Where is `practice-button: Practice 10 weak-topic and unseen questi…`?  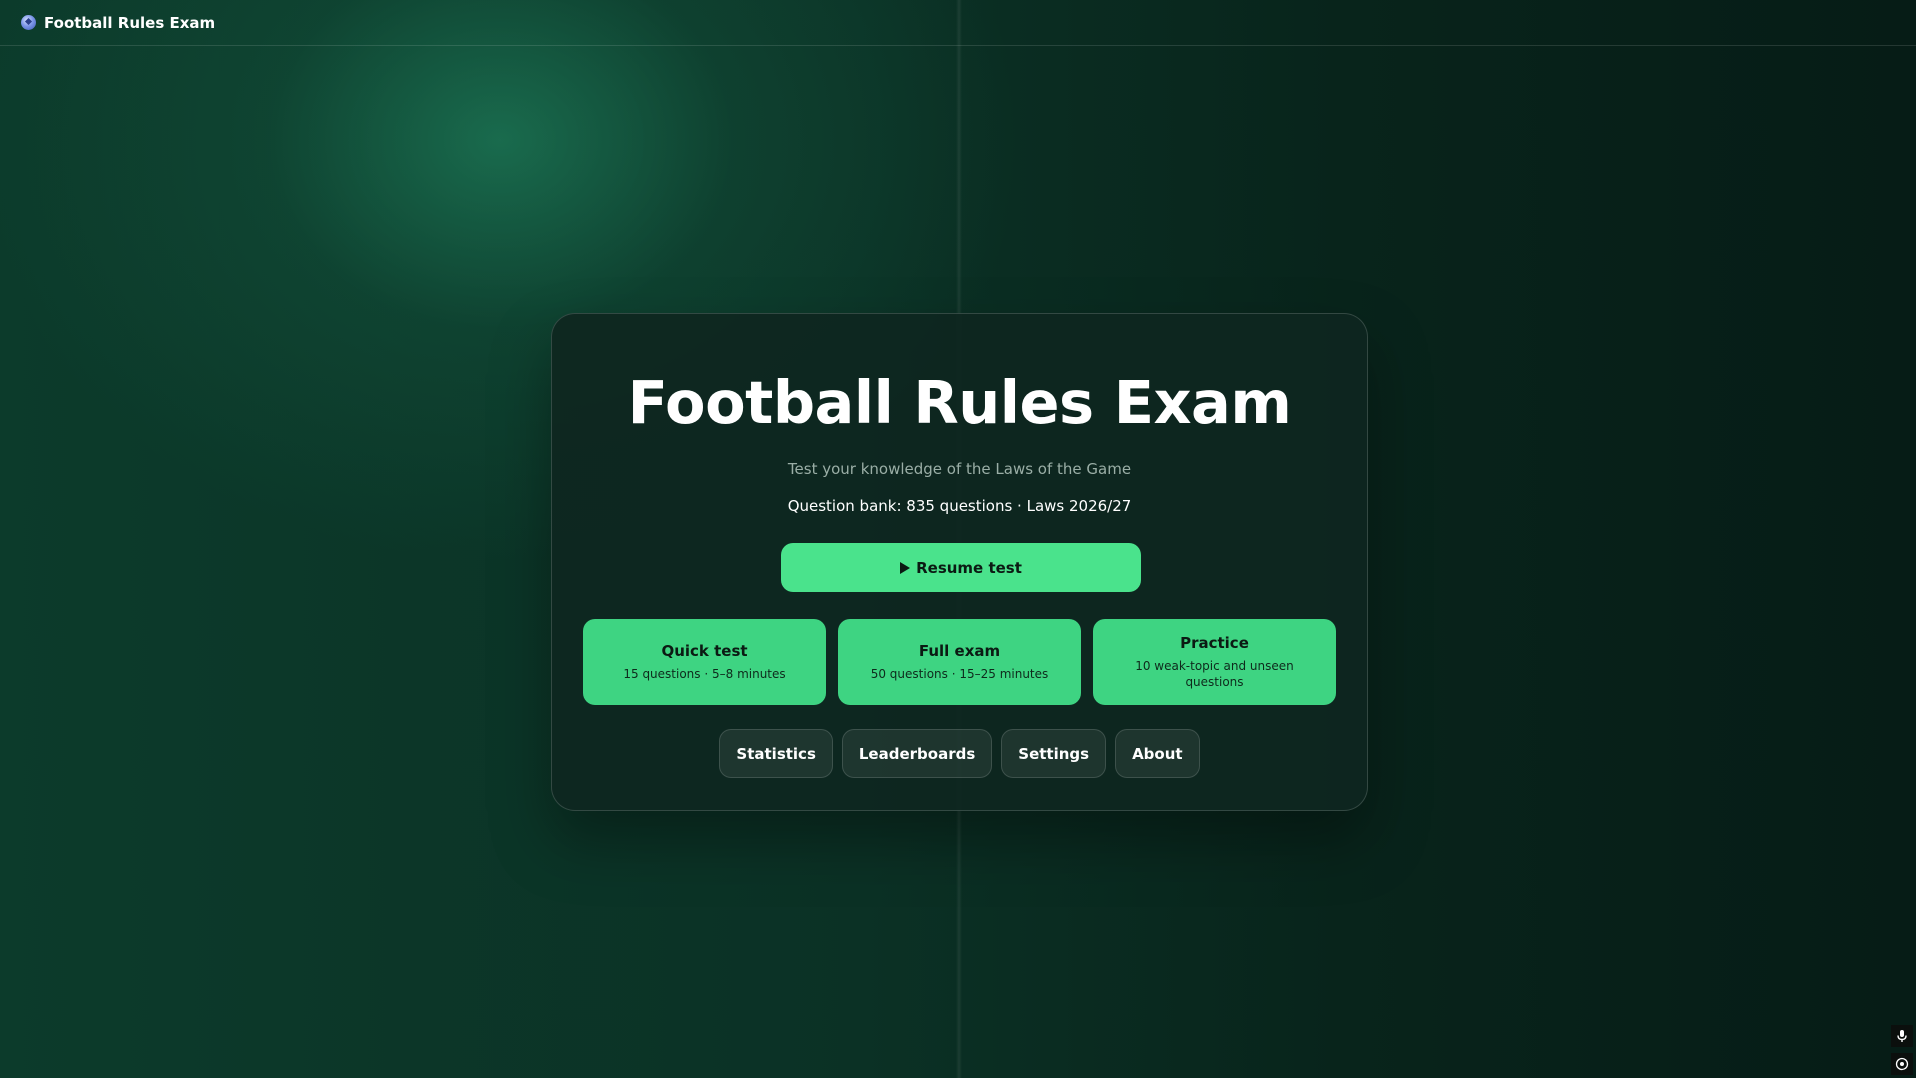
practice-button: Practice 10 weak-topic and unseen questi… is located at coordinates (1214, 662).